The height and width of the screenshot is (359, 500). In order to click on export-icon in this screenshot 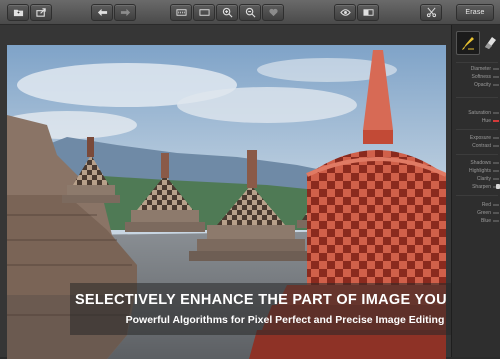, I will do `click(40, 12)`.